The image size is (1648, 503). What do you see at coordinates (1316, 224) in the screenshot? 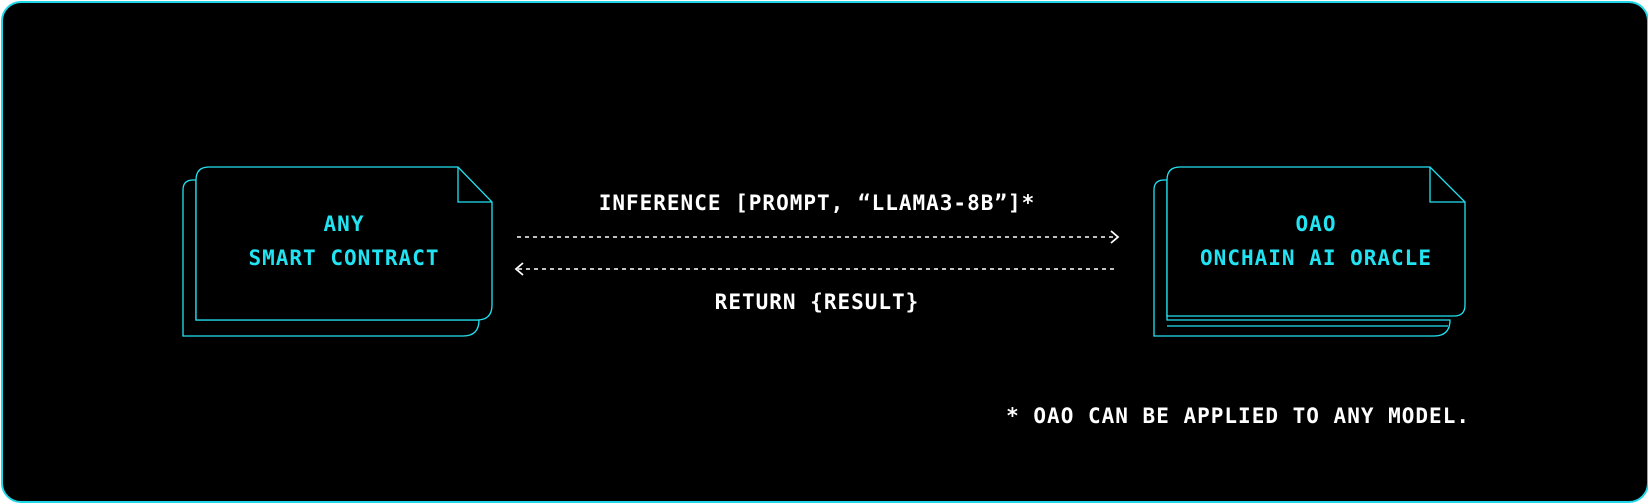
I see `right-node-line1: OAO` at bounding box center [1316, 224].